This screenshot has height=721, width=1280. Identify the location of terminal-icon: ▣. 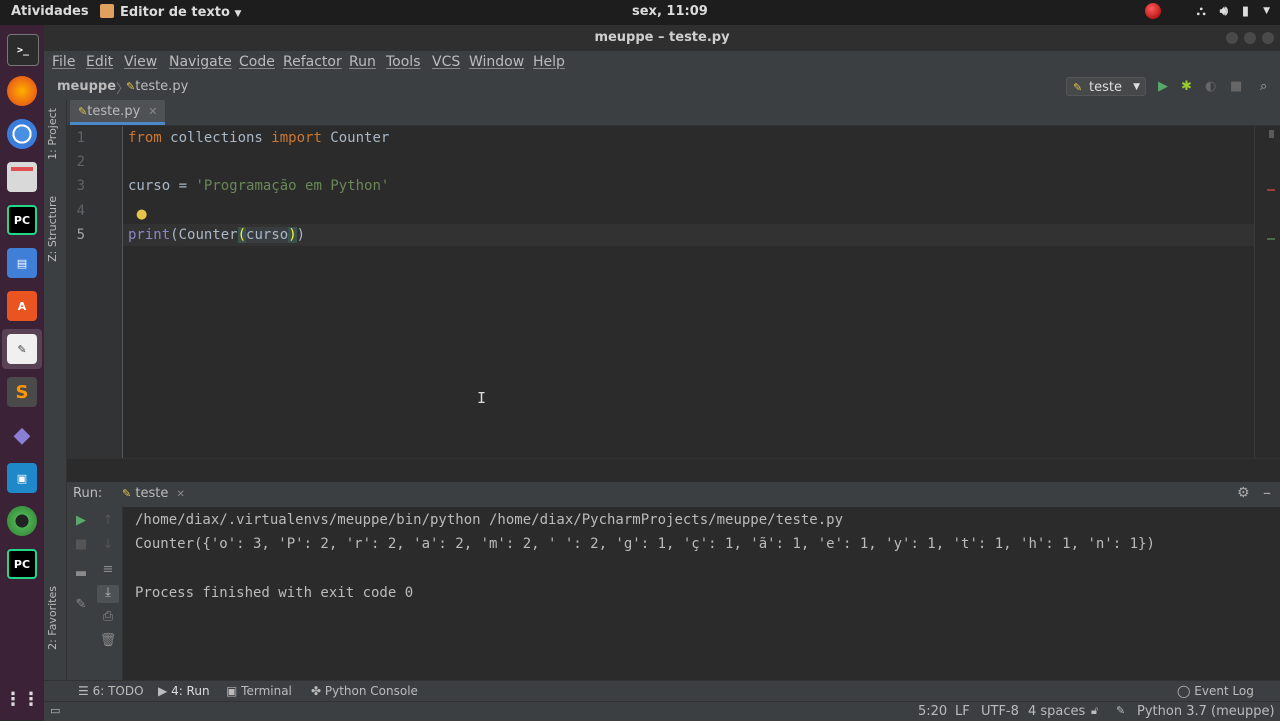
(232, 691).